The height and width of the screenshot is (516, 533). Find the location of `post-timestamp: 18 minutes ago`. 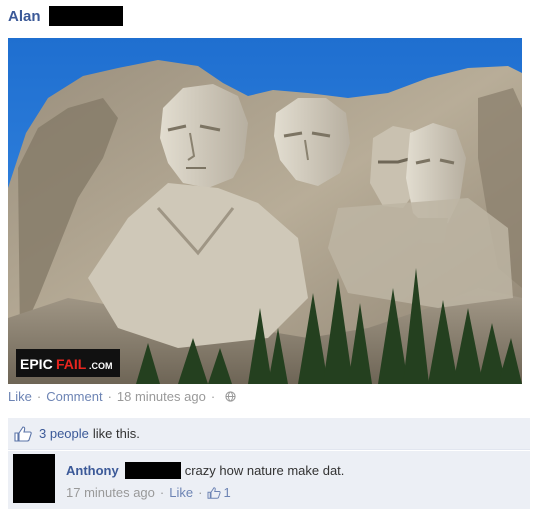

post-timestamp: 18 minutes ago is located at coordinates (161, 396).